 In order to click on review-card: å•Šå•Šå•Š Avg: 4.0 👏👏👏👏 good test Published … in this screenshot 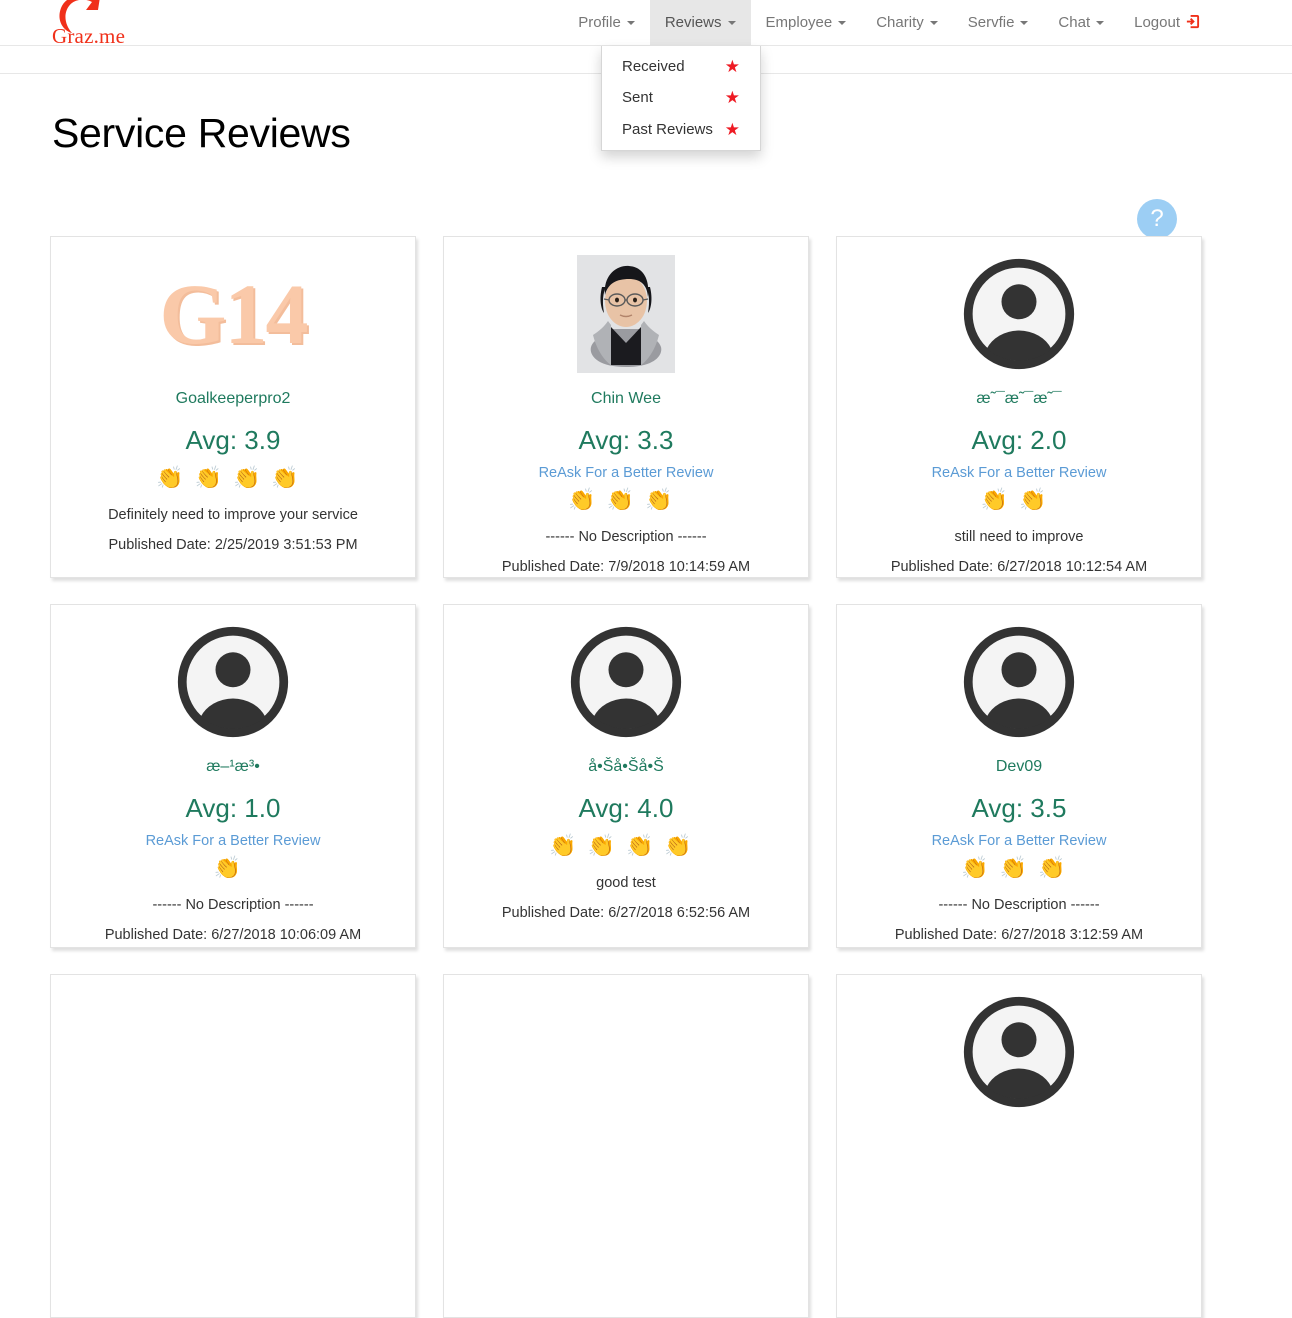, I will do `click(626, 776)`.